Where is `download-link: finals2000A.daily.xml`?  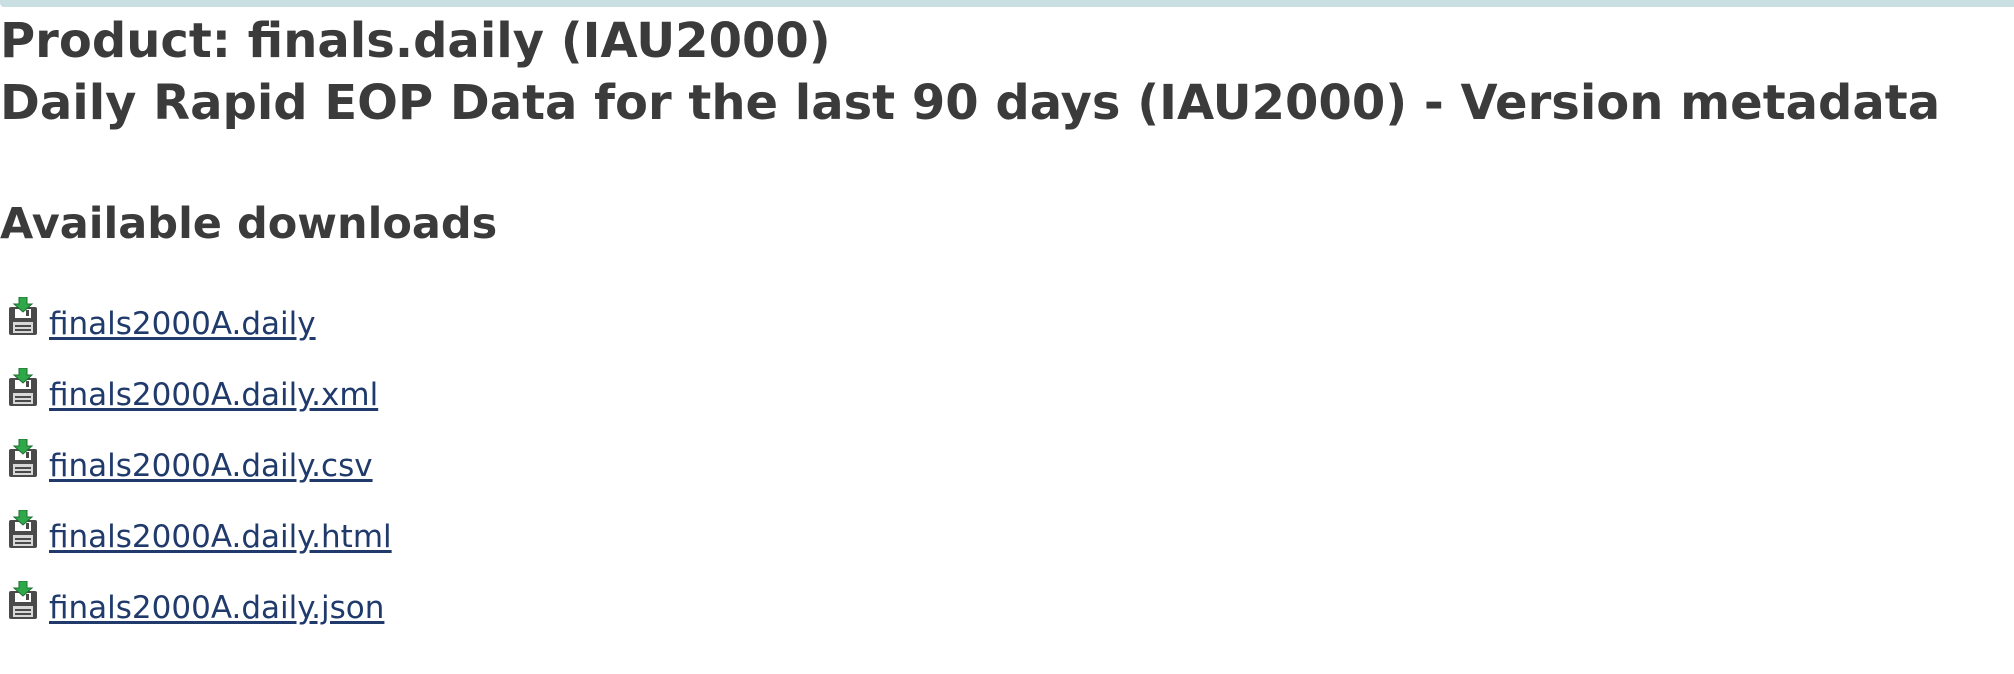 download-link: finals2000A.daily.xml is located at coordinates (213, 395).